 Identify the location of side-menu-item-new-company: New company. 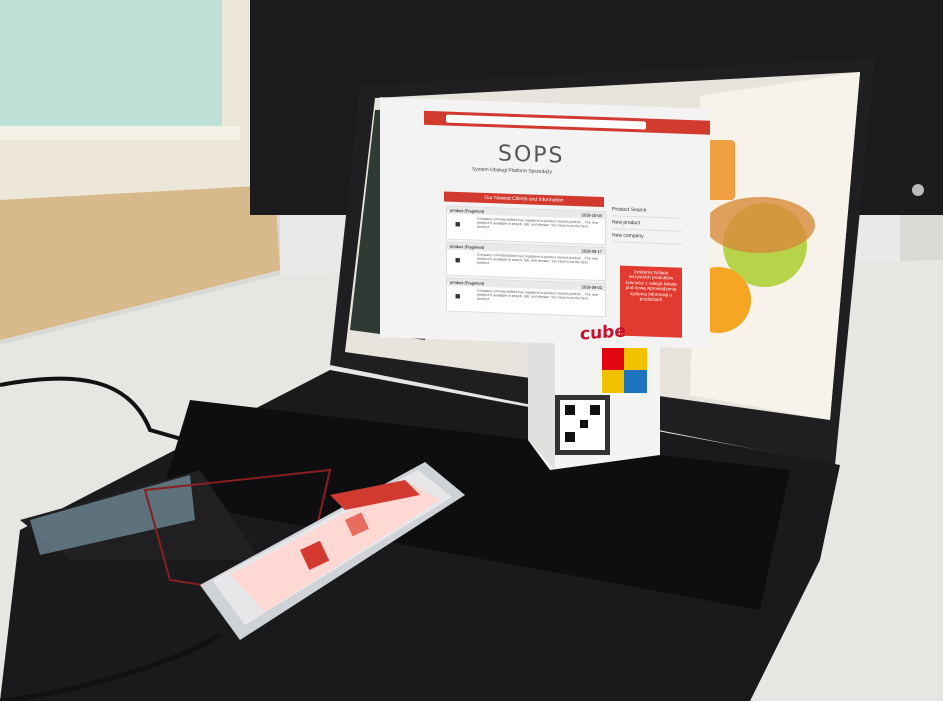
(647, 237).